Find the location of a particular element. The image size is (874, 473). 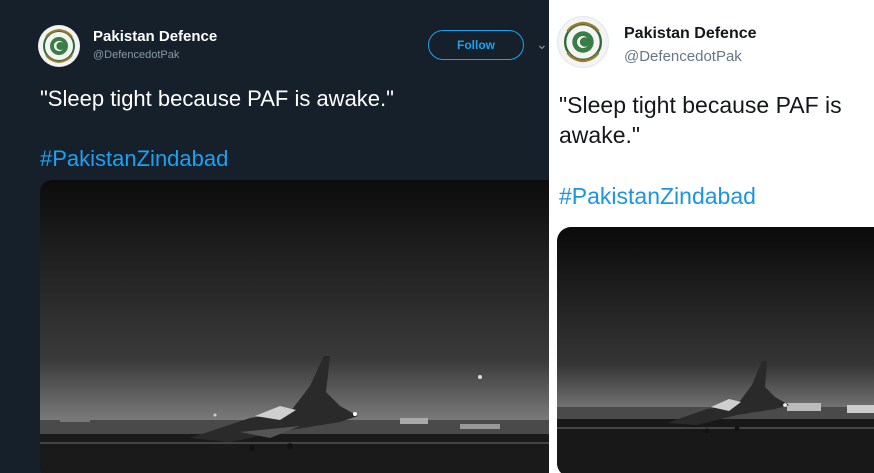

chevron-down-icon: ⌄ is located at coordinates (542, 44).